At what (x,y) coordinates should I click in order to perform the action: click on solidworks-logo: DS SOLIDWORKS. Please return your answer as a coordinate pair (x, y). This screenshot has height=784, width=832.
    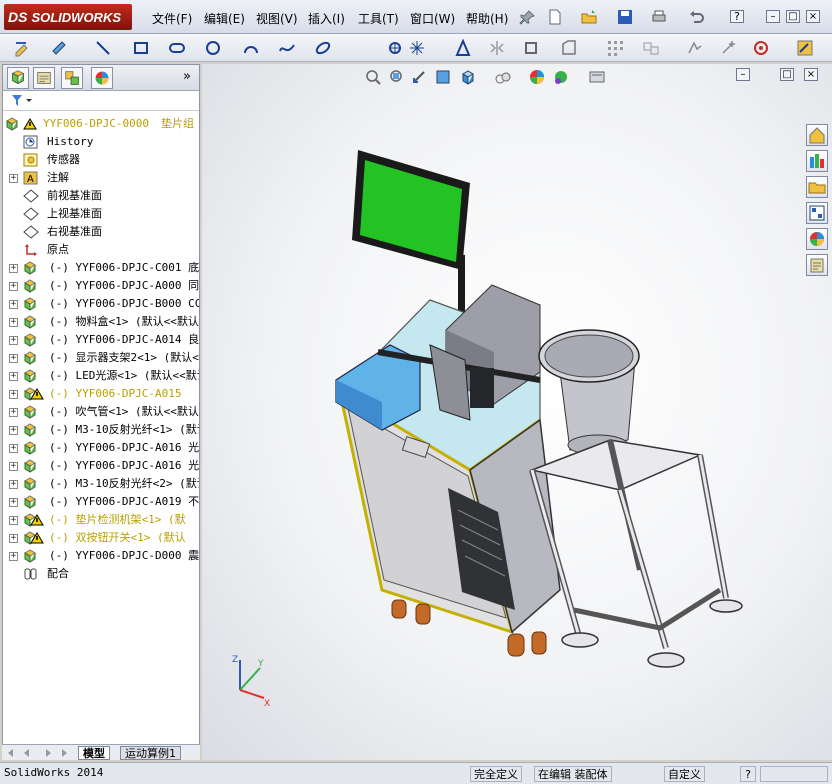
    Looking at the image, I should click on (68, 17).